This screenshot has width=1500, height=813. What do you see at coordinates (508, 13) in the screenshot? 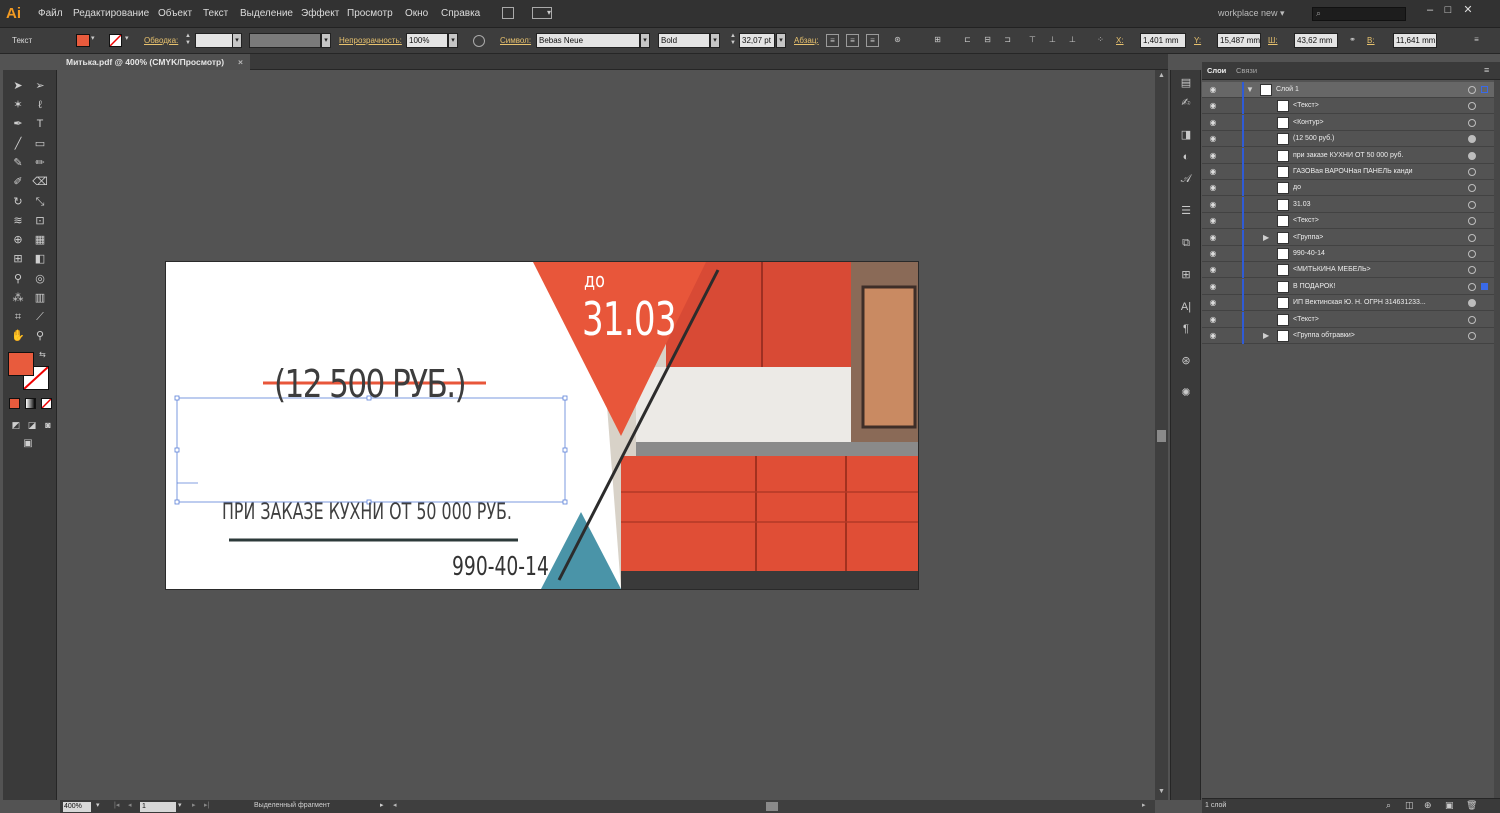
I see `bridge-icon` at bounding box center [508, 13].